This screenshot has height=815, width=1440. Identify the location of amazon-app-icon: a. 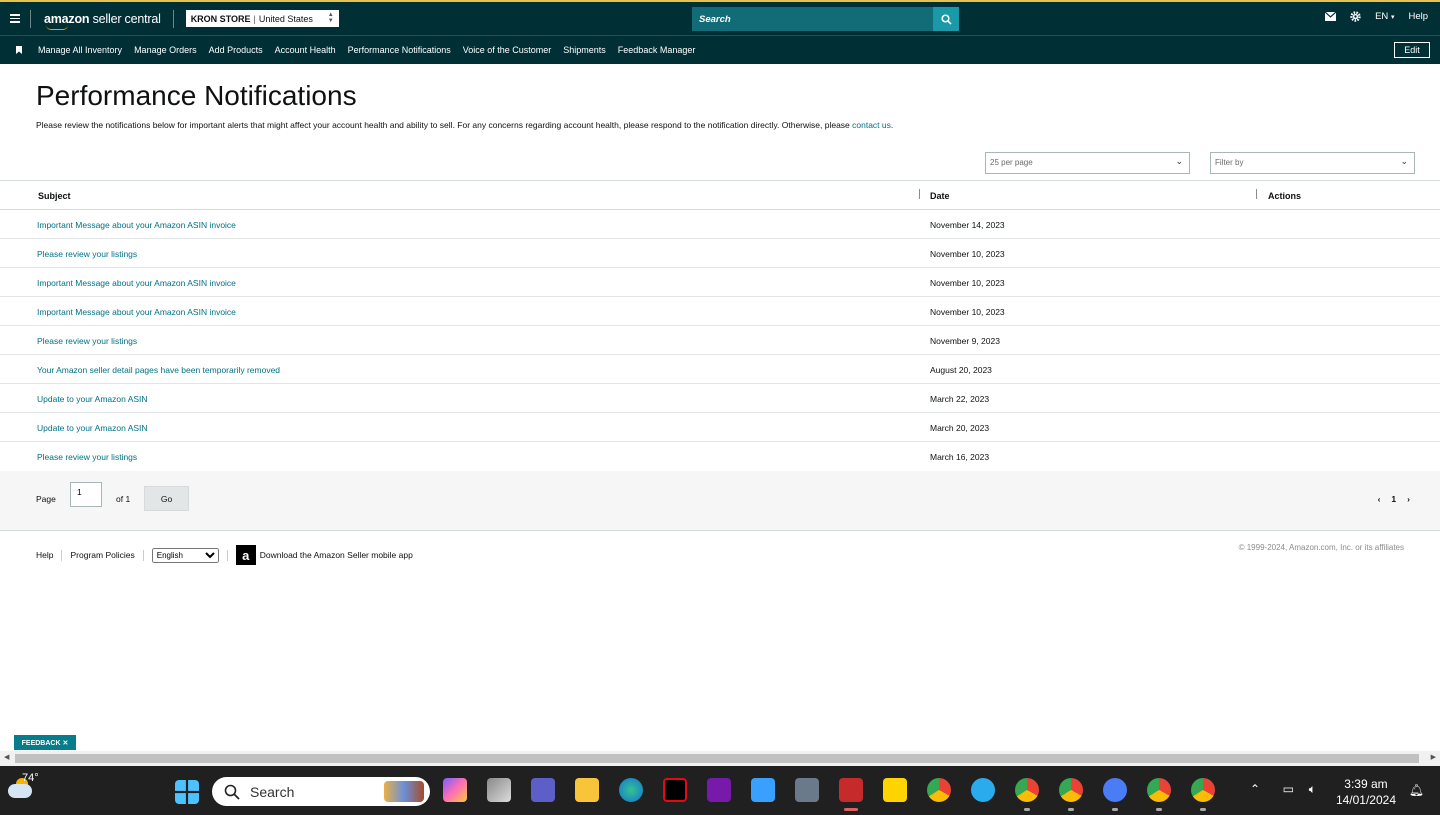
(245, 555).